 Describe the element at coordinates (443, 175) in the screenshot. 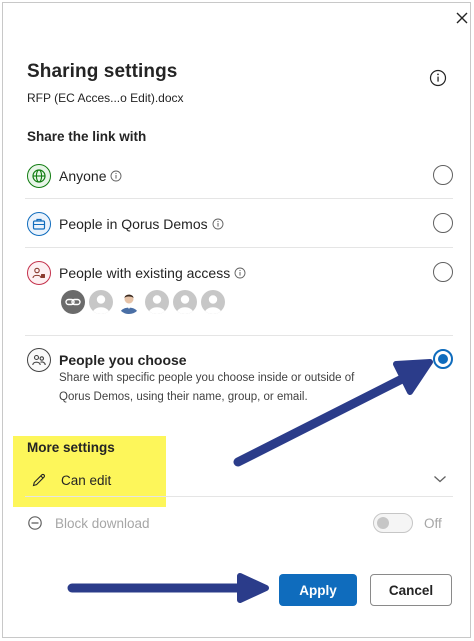

I see `radio-anyone` at that location.